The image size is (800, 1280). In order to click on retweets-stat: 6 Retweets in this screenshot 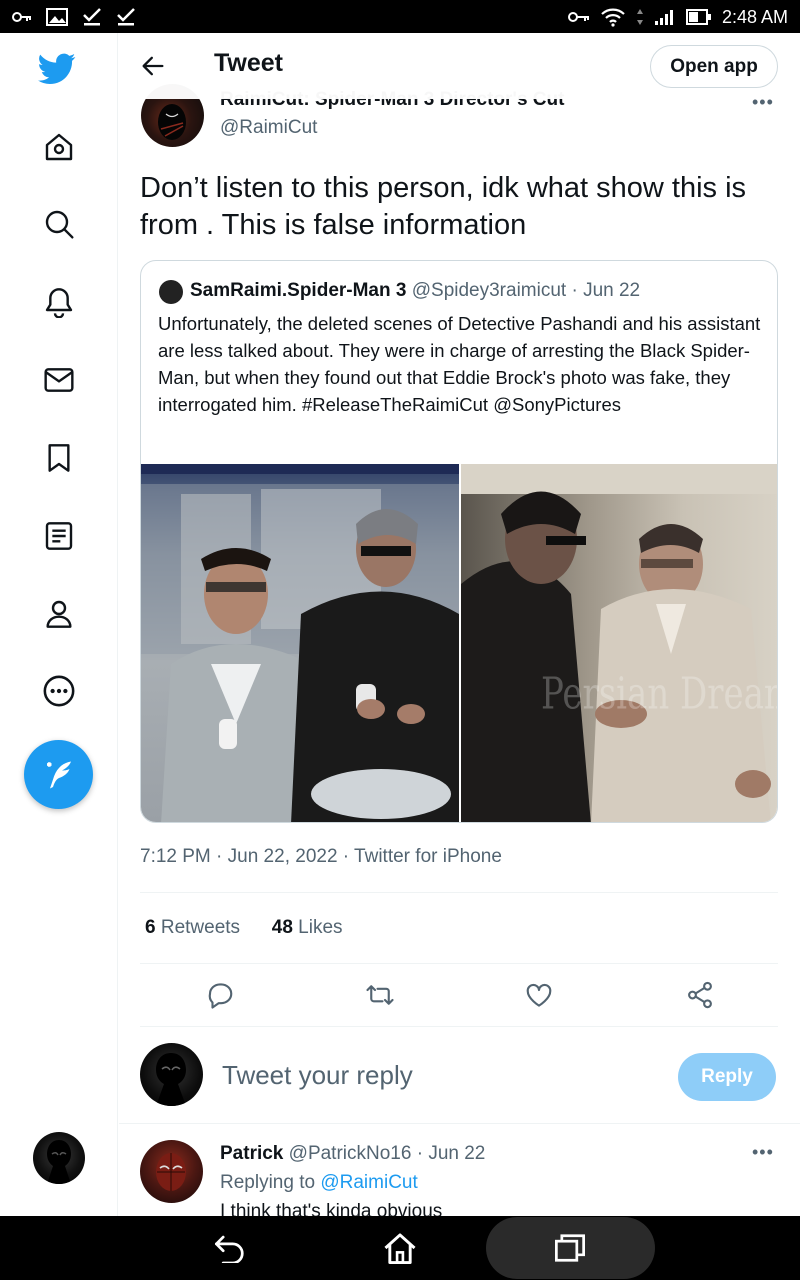, I will do `click(192, 927)`.